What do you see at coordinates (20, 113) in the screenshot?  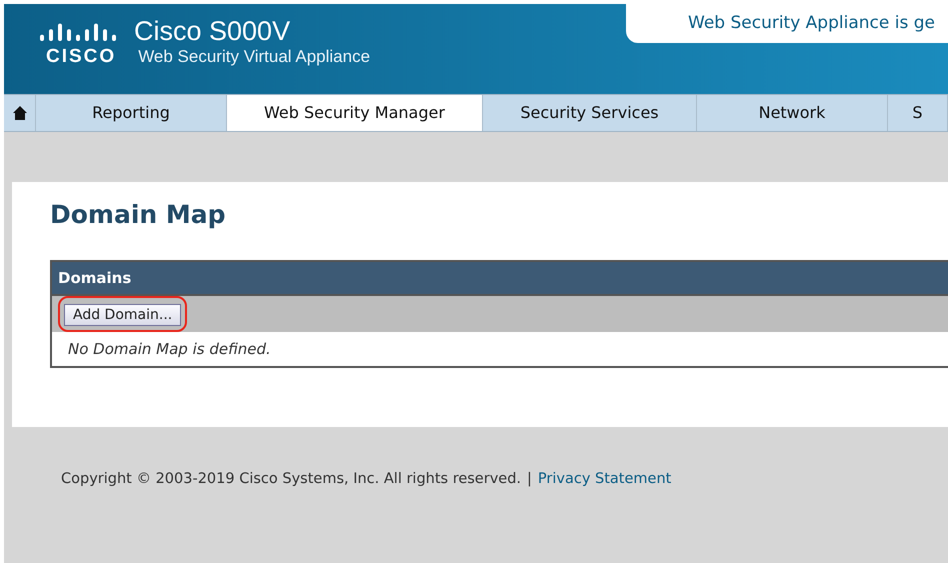 I see `home-icon` at bounding box center [20, 113].